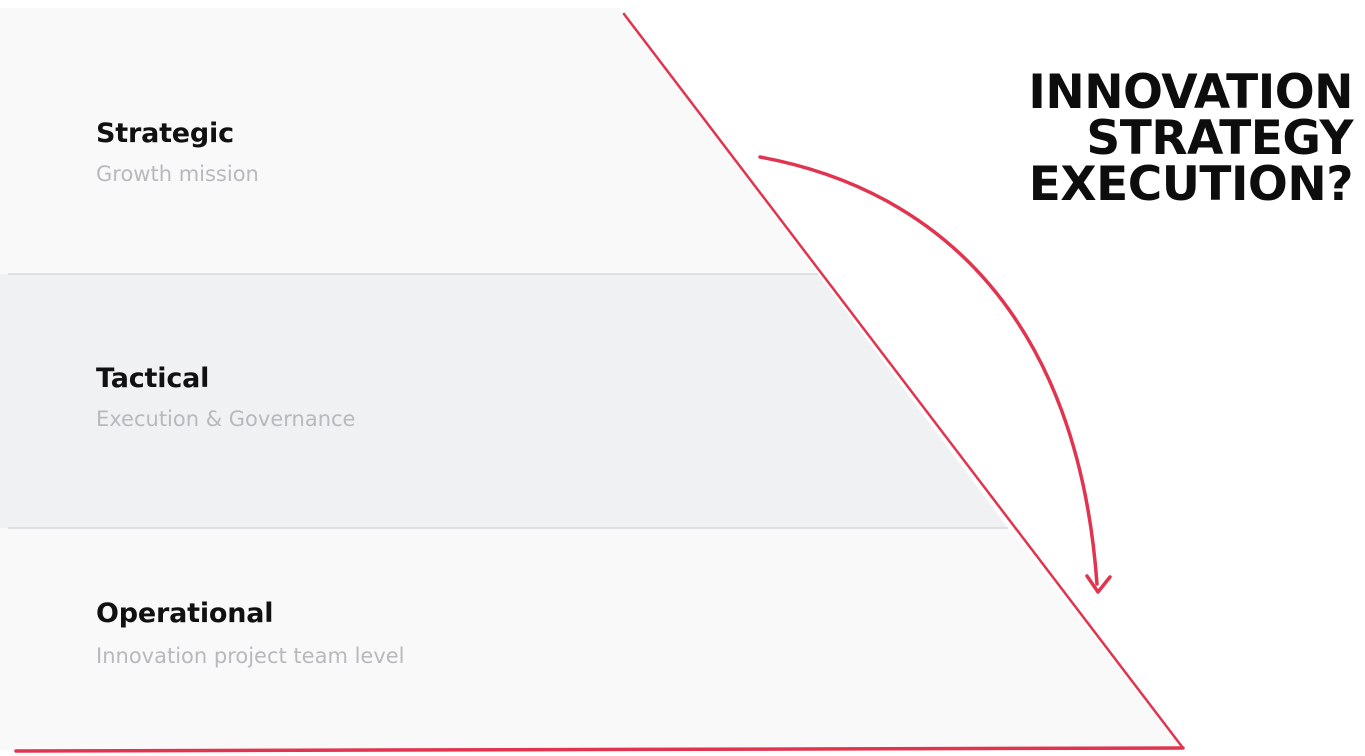 The width and height of the screenshot is (1365, 756). Describe the element at coordinates (185, 613) in the screenshot. I see `operational-title: Operational` at that location.